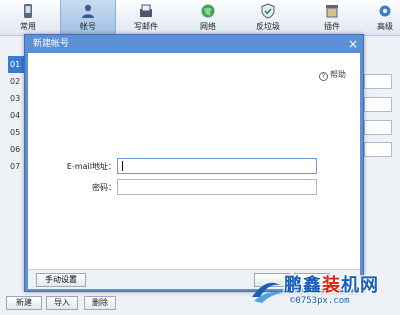  I want to click on toolbar-label: 高级, so click(385, 26).